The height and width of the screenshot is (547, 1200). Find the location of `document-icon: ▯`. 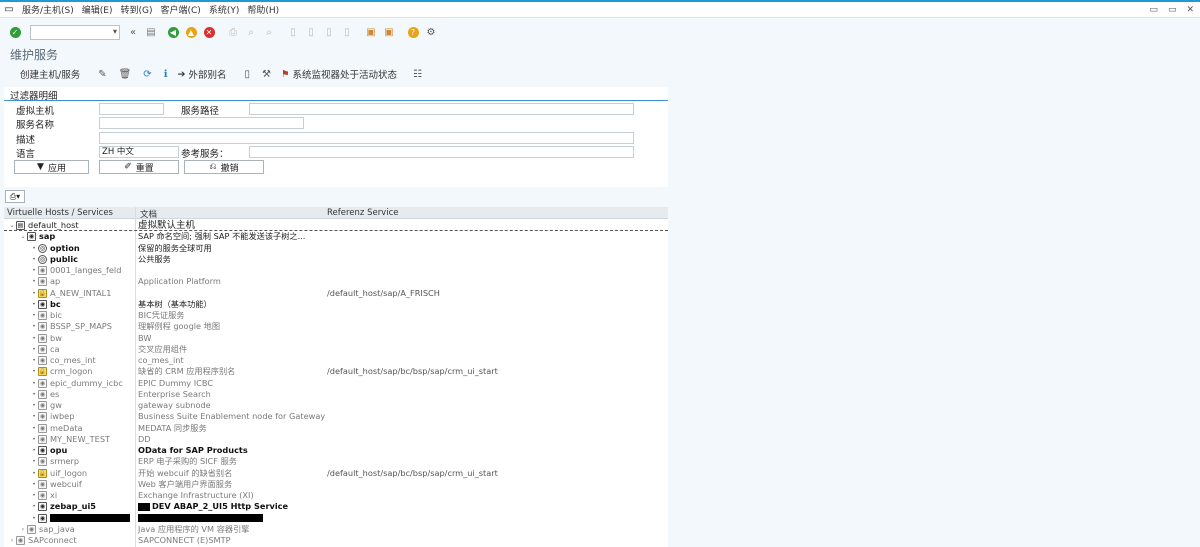

document-icon: ▯ is located at coordinates (247, 74).